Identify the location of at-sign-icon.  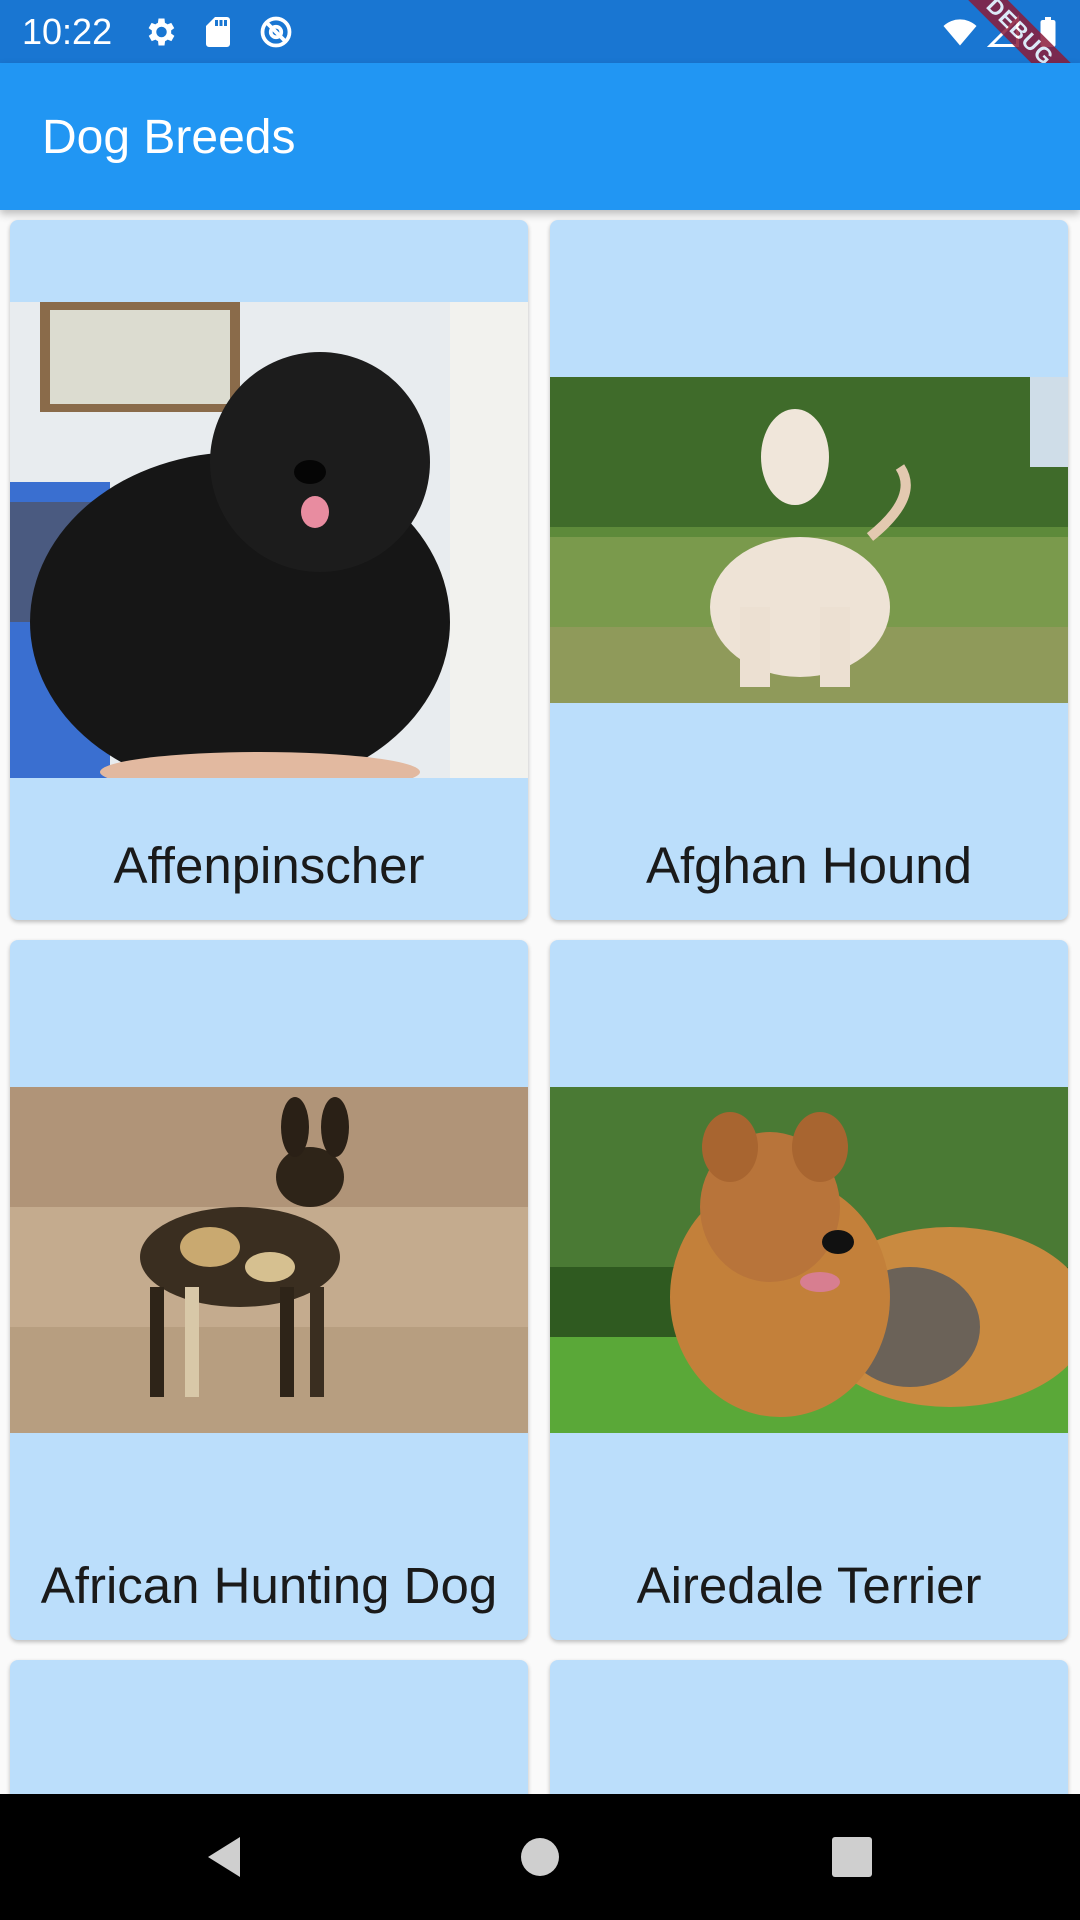
(276, 32).